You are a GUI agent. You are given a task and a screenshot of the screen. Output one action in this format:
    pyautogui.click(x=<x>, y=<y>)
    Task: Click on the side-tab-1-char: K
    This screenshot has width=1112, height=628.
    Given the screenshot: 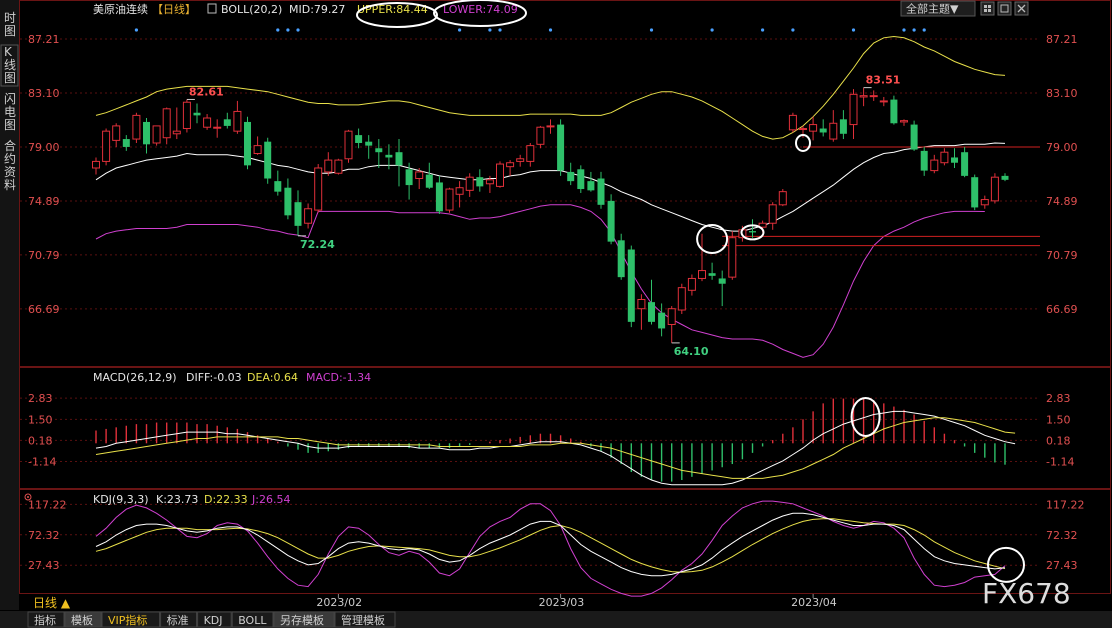 What is the action you would take?
    pyautogui.click(x=8, y=52)
    